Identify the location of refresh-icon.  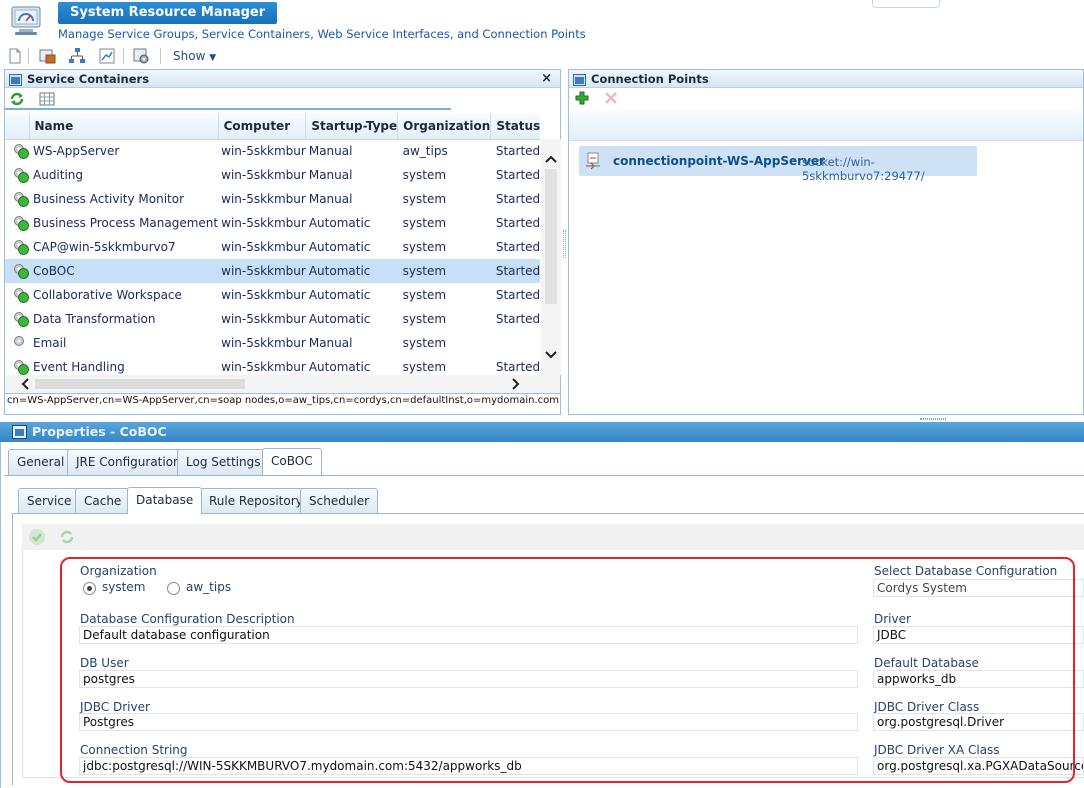
(67, 538).